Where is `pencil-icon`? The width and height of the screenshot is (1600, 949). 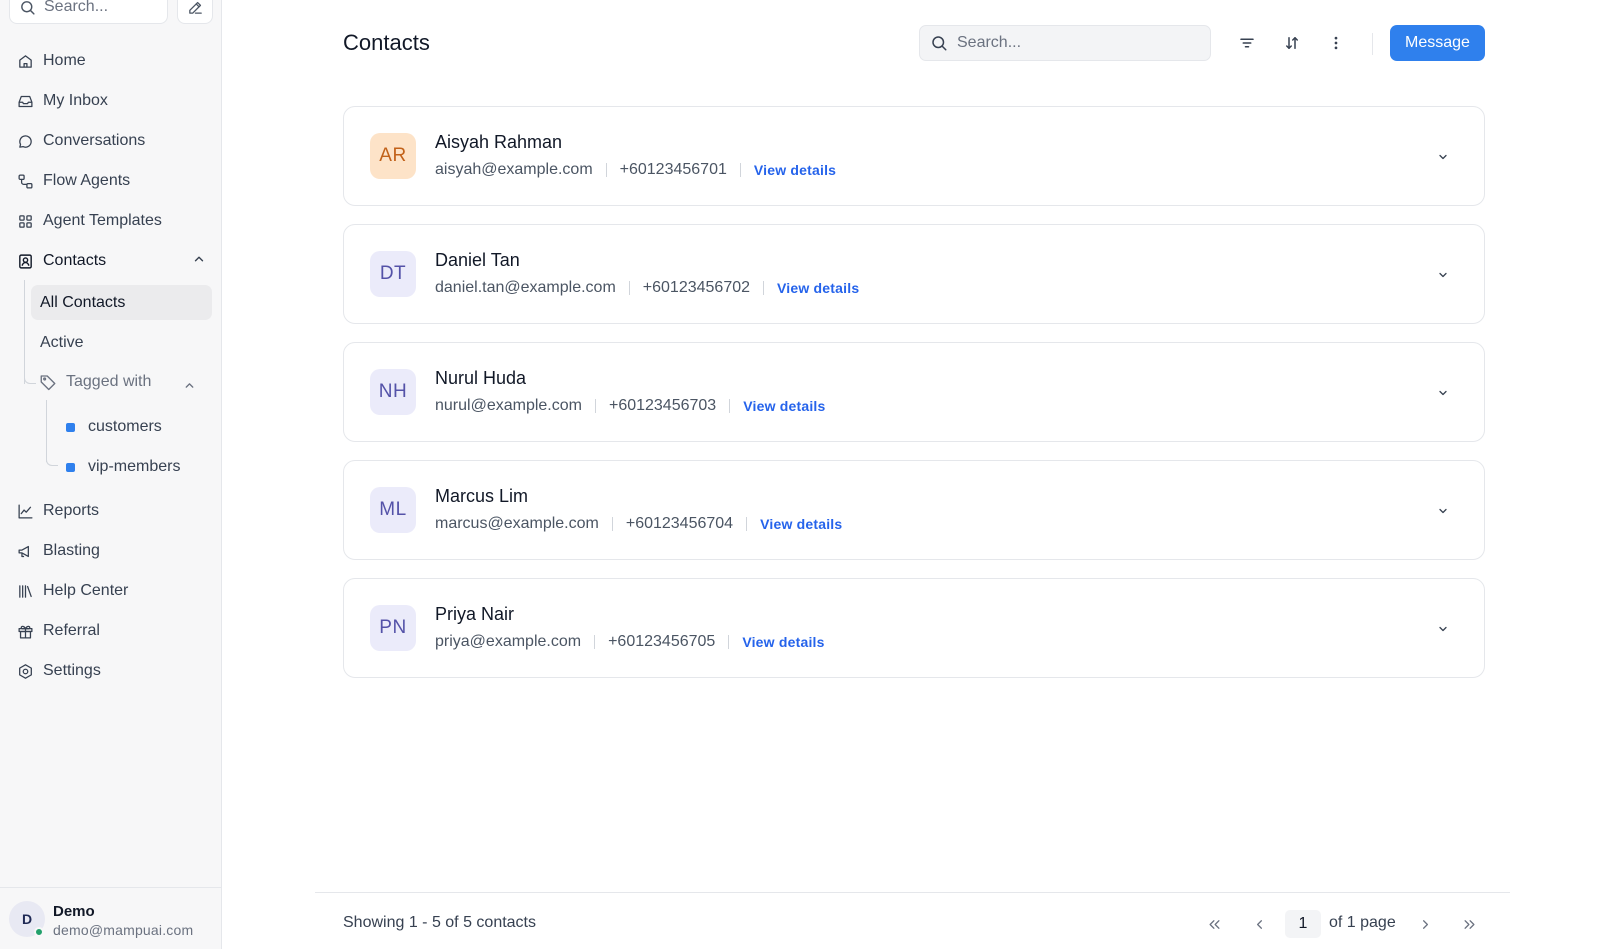 pencil-icon is located at coordinates (195, 8).